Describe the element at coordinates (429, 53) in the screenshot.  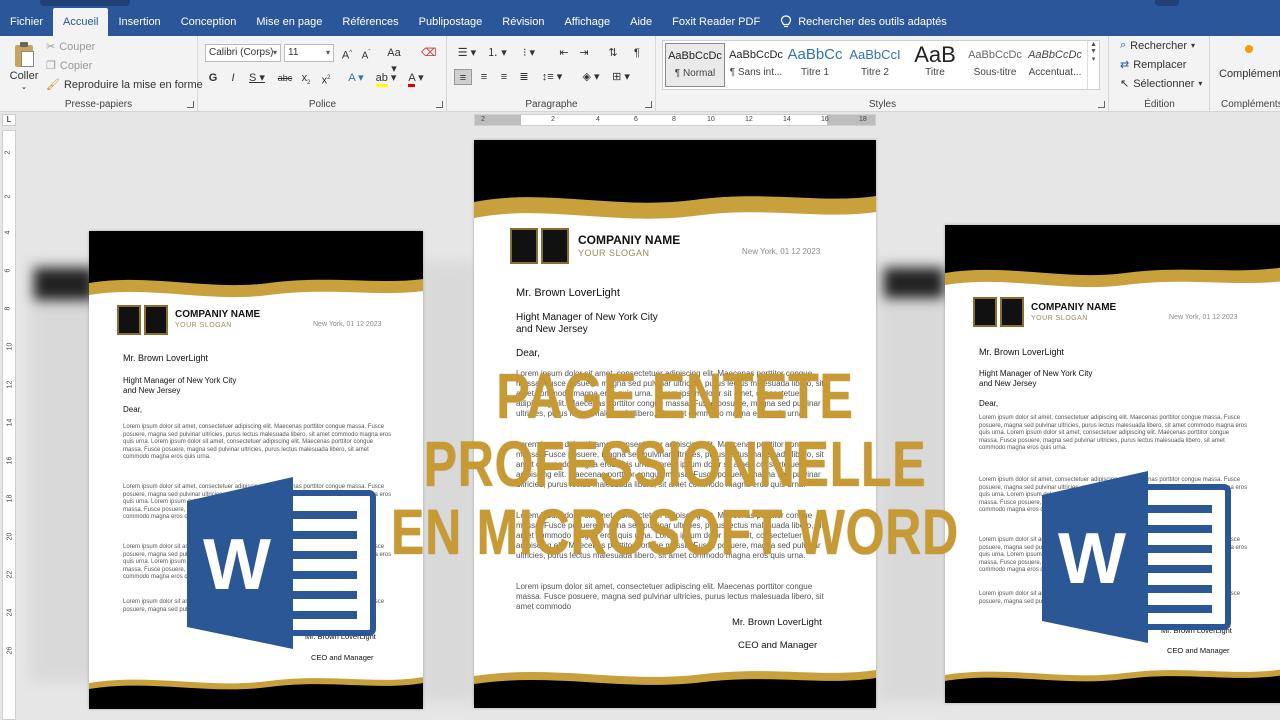
I see `clear-format-icon: ⌫` at that location.